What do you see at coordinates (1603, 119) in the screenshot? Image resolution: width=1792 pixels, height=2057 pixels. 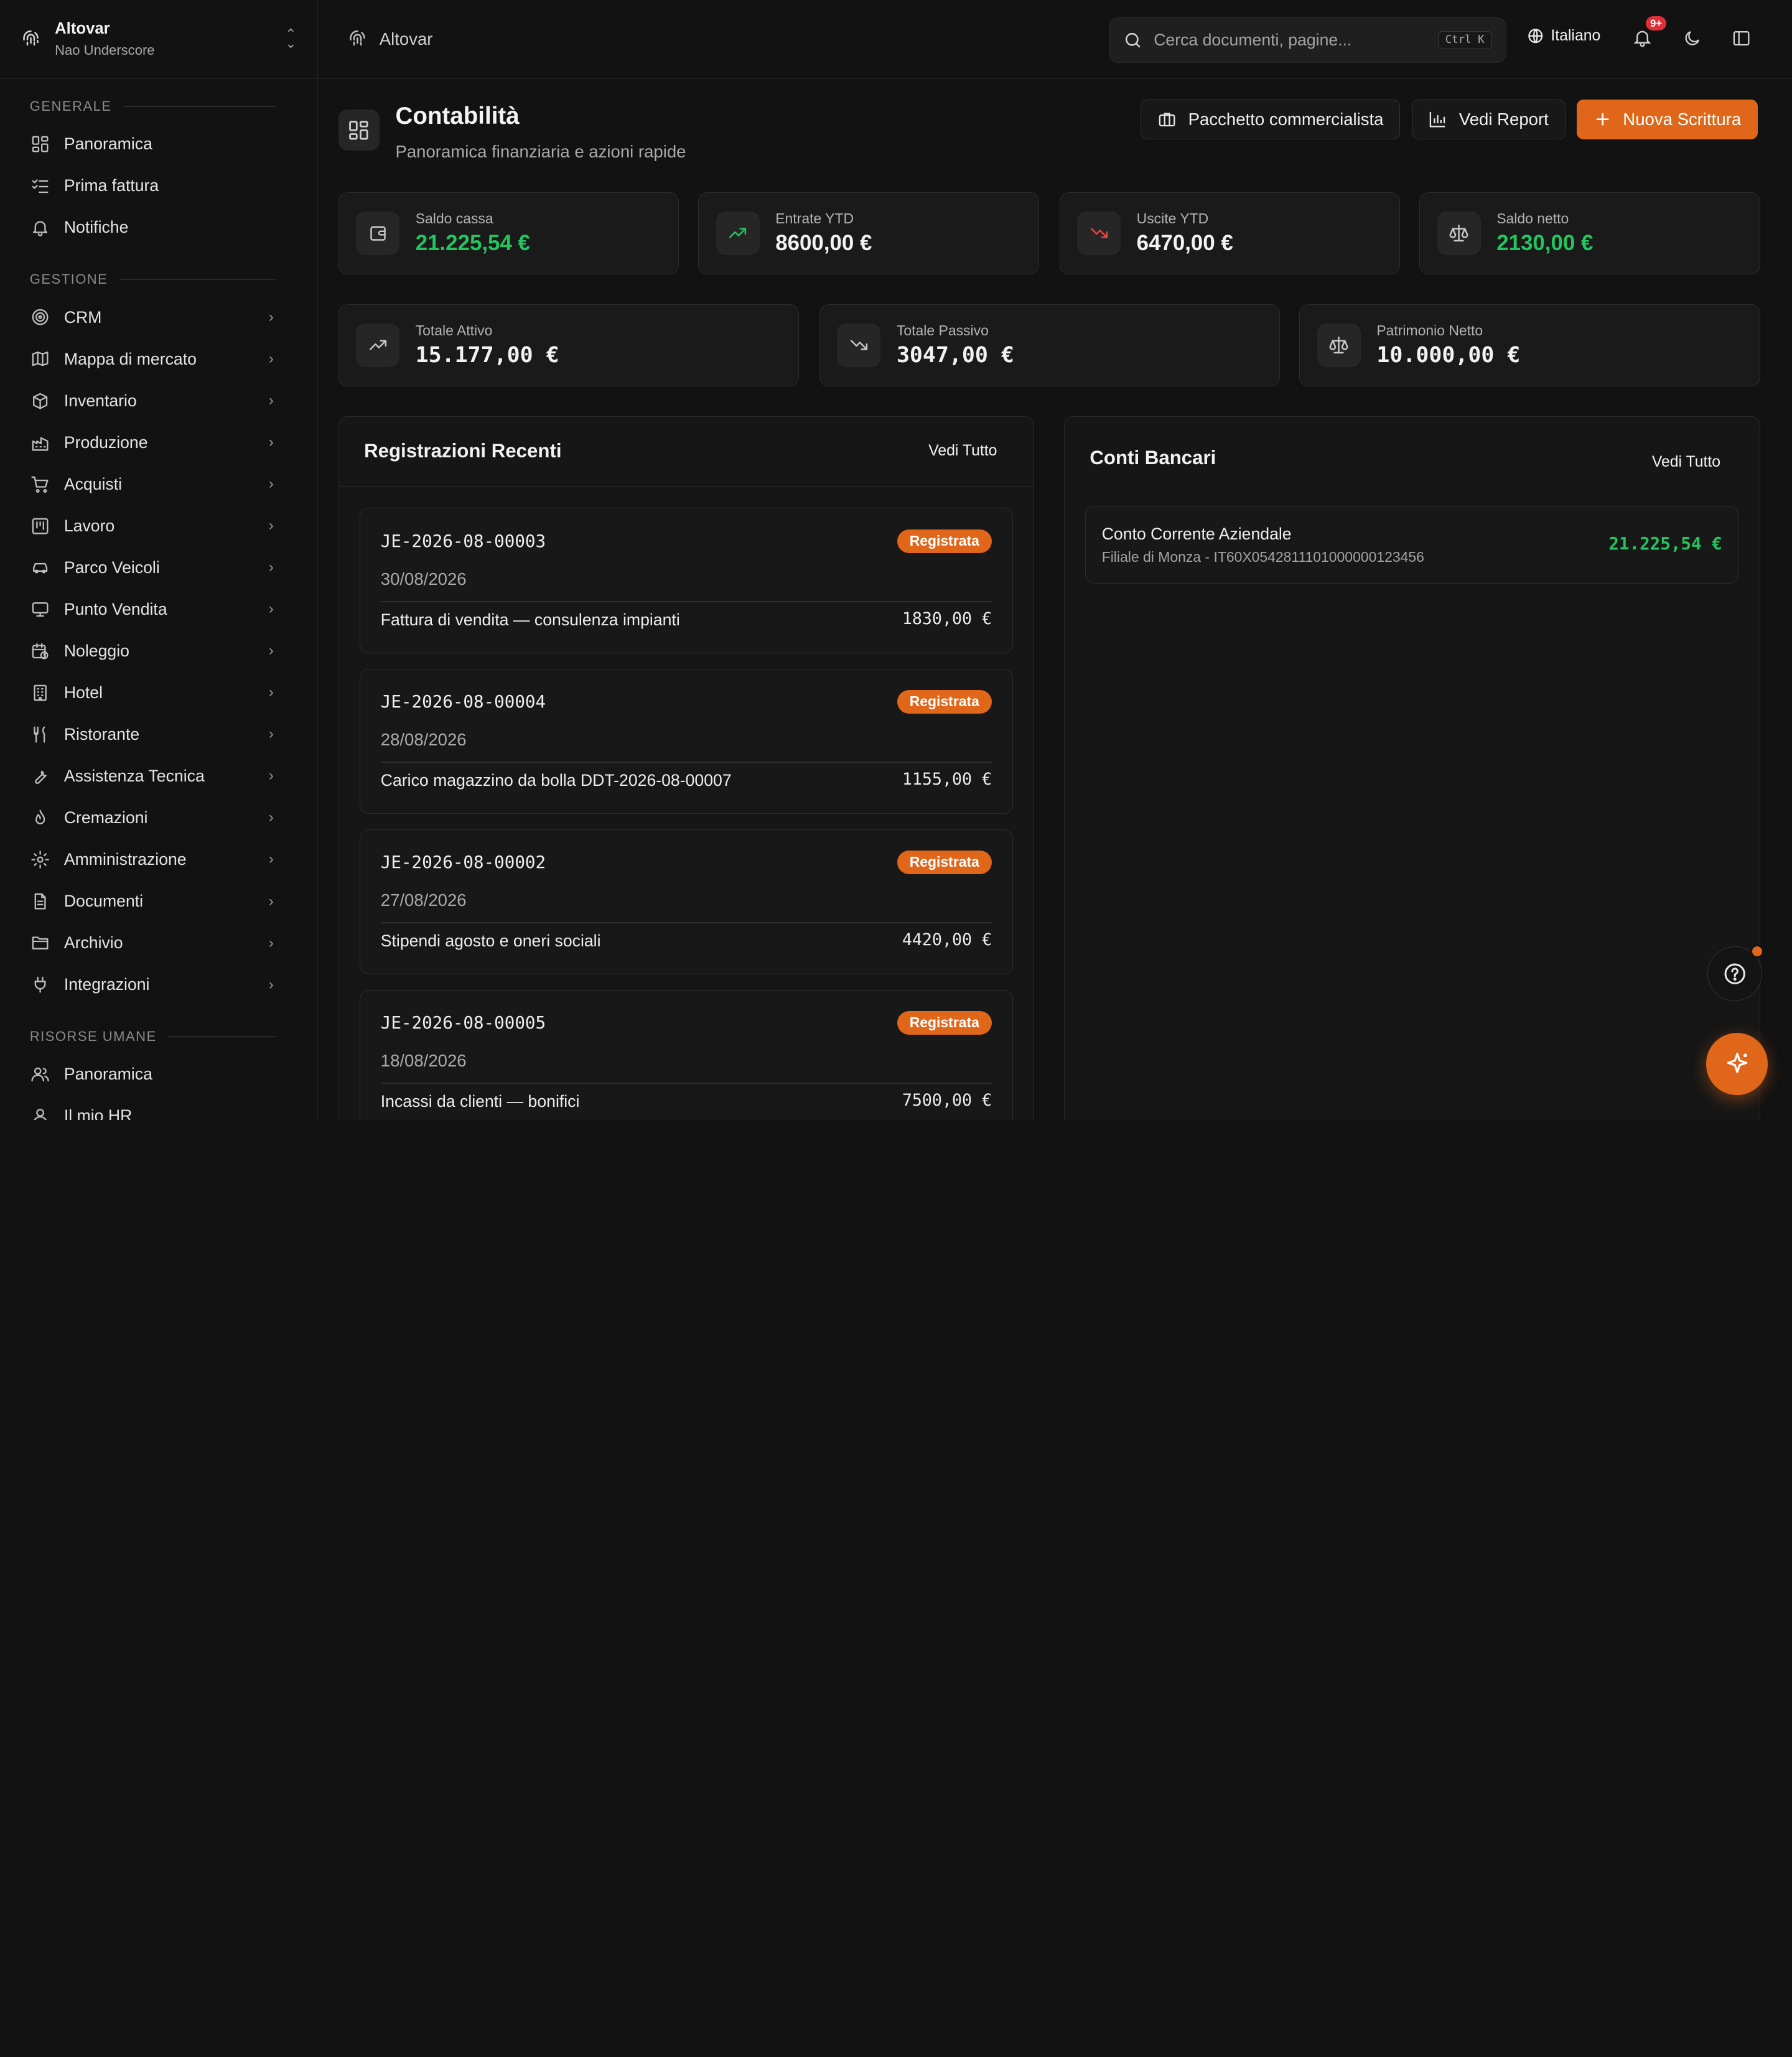 I see `plus-icon` at bounding box center [1603, 119].